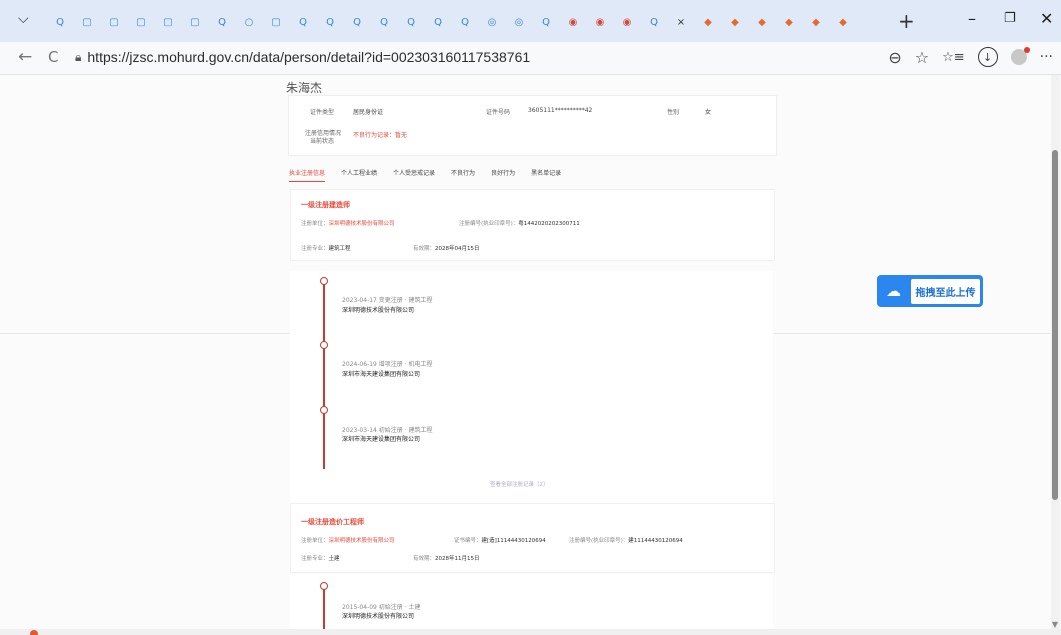 The width and height of the screenshot is (1061, 635). What do you see at coordinates (531, 601) in the screenshot?
I see `registration-timeline-2: 2015-04-09 初始注册 · 土建 深圳明德技术股份有限公司` at bounding box center [531, 601].